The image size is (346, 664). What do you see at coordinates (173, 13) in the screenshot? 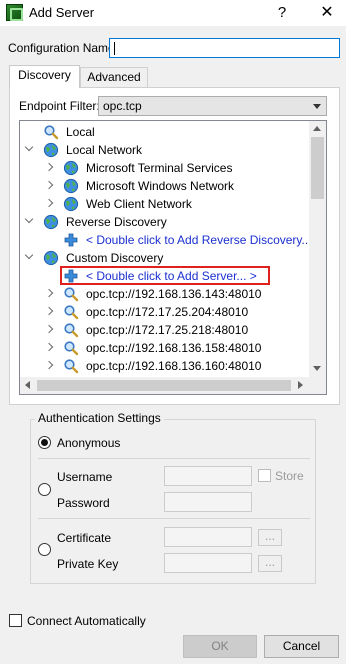
I see `title-bar: Add Server ? ✕` at bounding box center [173, 13].